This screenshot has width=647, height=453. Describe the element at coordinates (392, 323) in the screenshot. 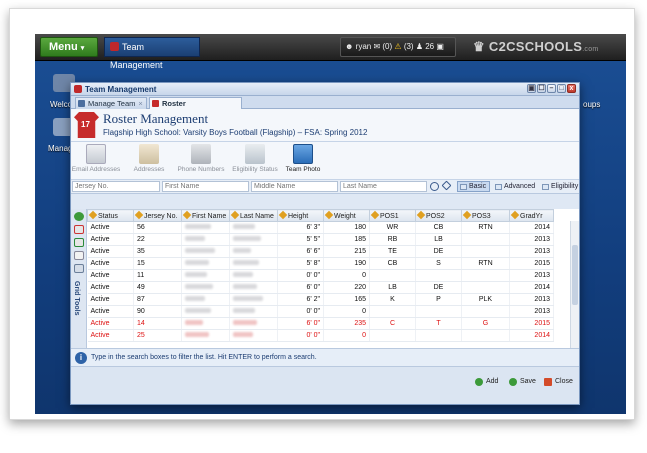

I see `pos1-cell: C` at that location.